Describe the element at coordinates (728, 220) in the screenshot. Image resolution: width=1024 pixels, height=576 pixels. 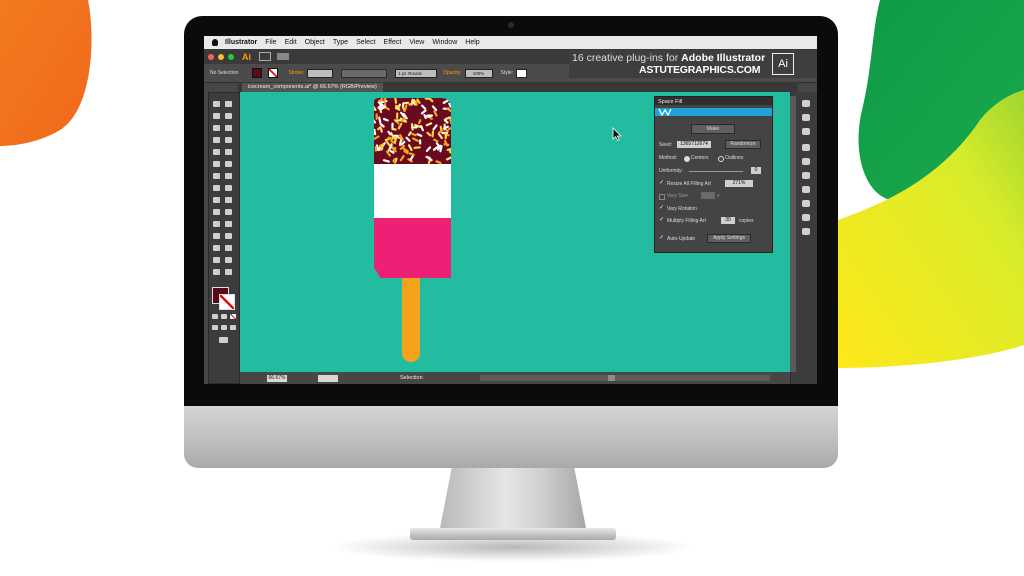
I see `multiply-input: 30` at that location.